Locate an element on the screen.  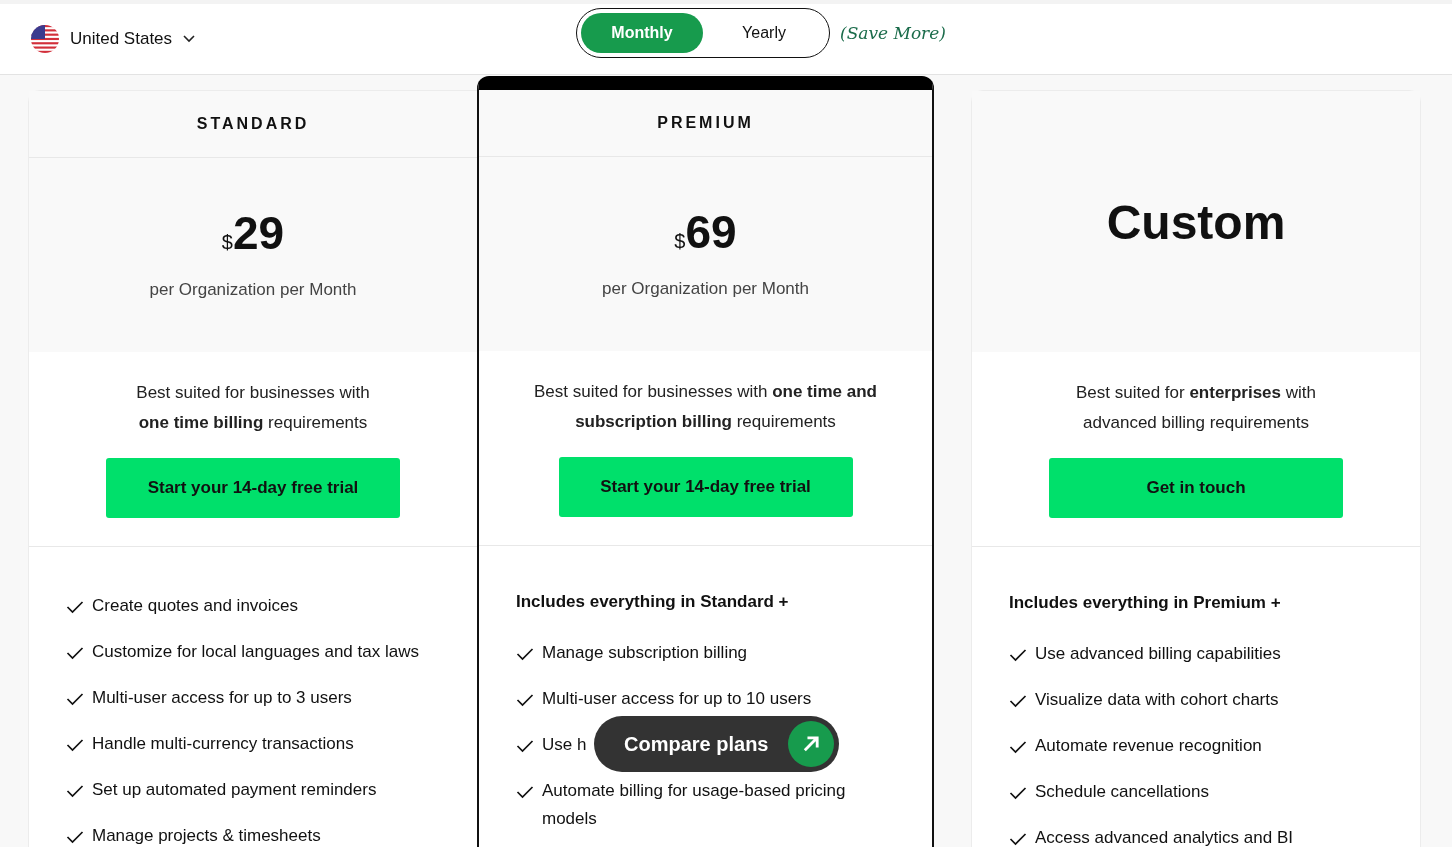
flag-icon is located at coordinates (45, 39).